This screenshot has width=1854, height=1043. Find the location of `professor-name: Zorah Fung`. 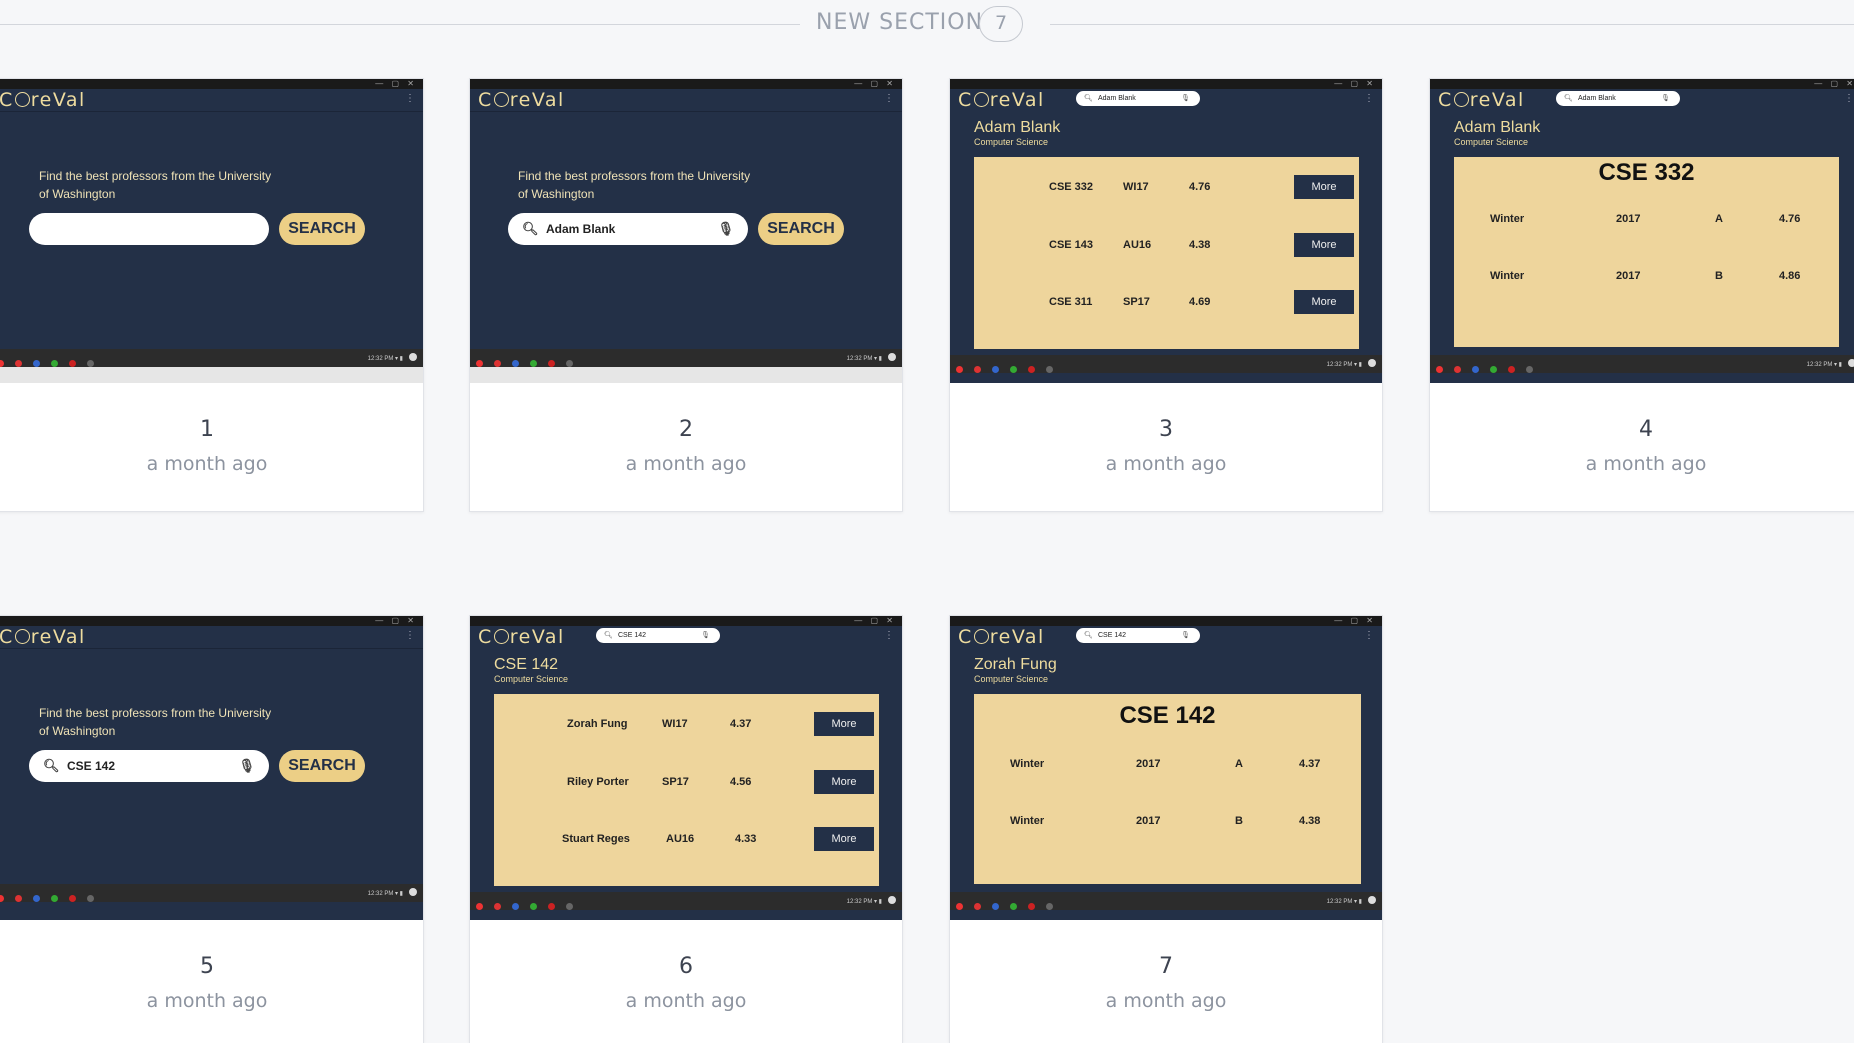

professor-name: Zorah Fung is located at coordinates (1015, 664).